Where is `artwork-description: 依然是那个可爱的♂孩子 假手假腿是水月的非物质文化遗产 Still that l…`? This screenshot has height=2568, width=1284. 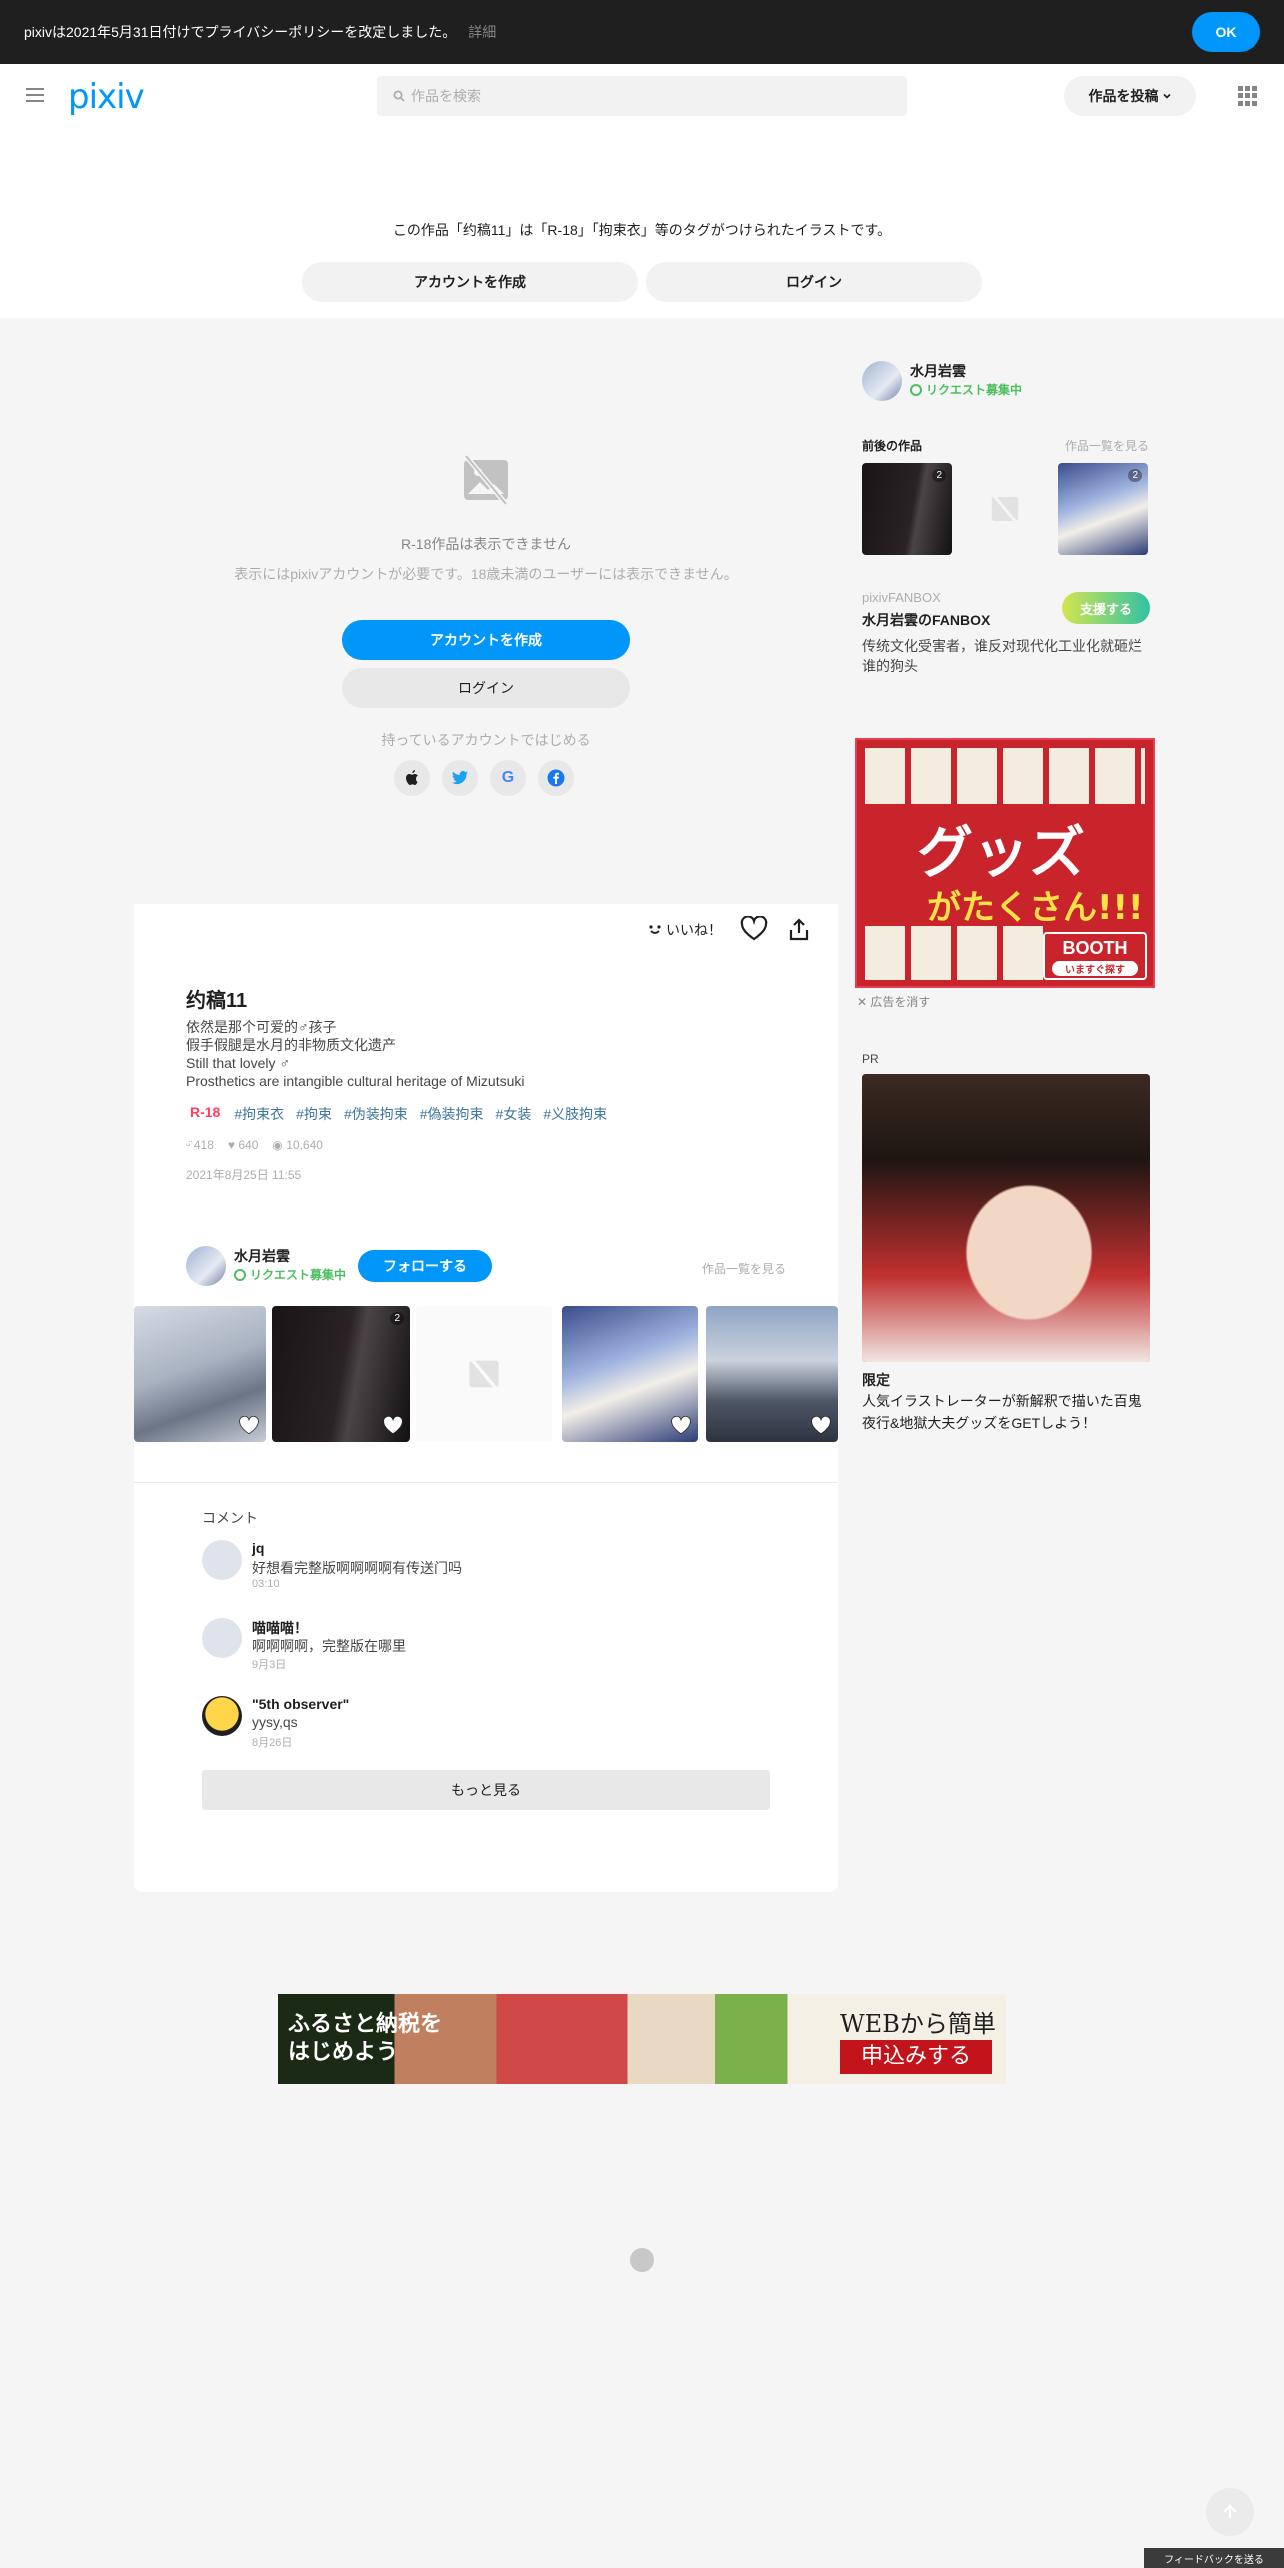
artwork-description: 依然是那个可爱的♂孩子 假手假腿是水月的非物质文化遗产 Still that l… is located at coordinates (355, 1054).